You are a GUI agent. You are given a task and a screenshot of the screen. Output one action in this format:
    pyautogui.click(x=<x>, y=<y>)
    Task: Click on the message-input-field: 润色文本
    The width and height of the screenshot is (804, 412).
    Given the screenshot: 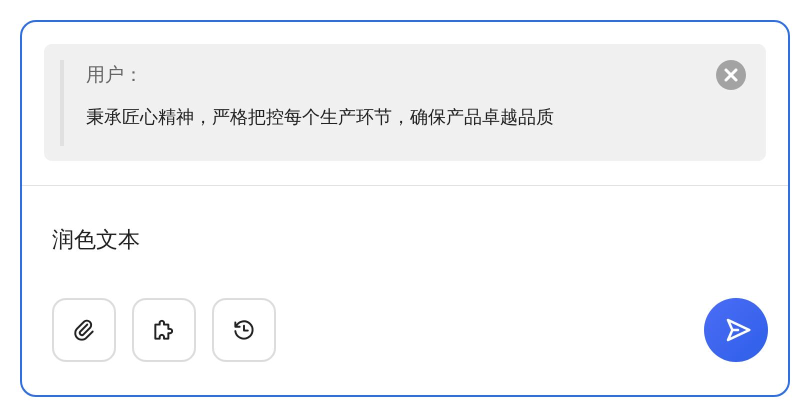 What is the action you would take?
    pyautogui.click(x=302, y=240)
    